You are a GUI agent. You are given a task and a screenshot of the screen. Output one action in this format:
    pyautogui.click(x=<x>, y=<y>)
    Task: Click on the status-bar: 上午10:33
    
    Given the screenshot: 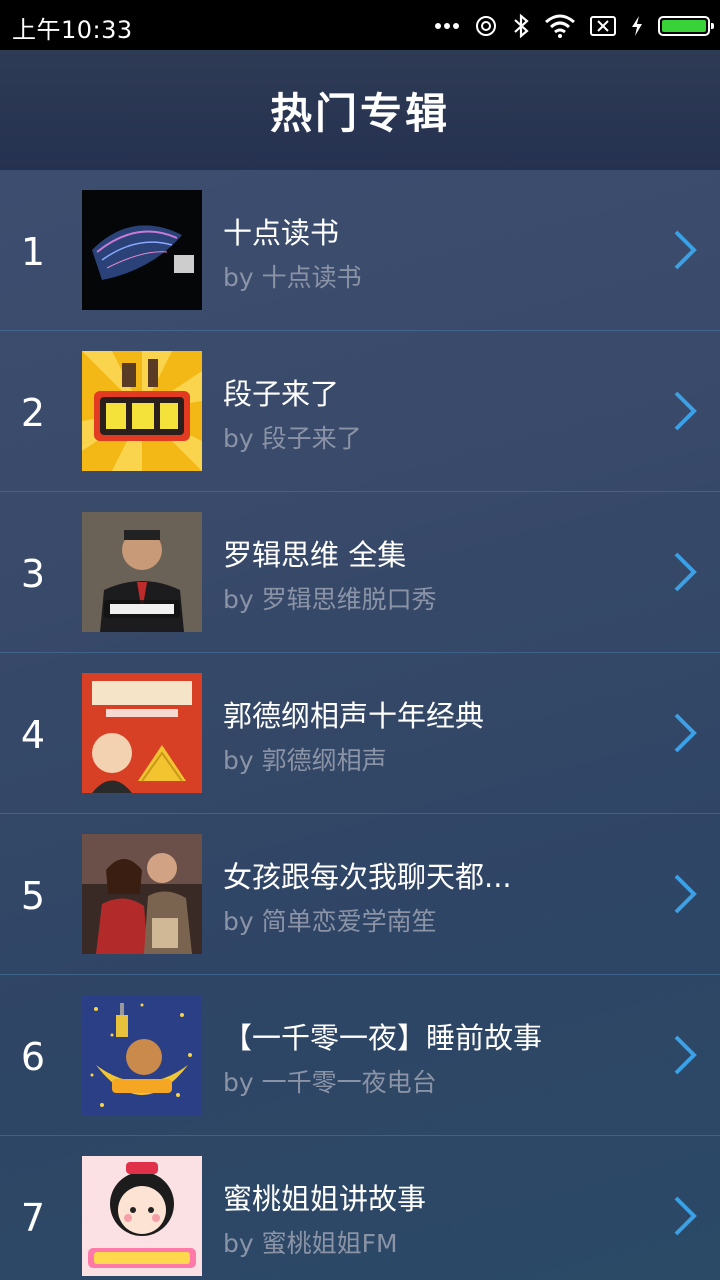 What is the action you would take?
    pyautogui.click(x=360, y=25)
    